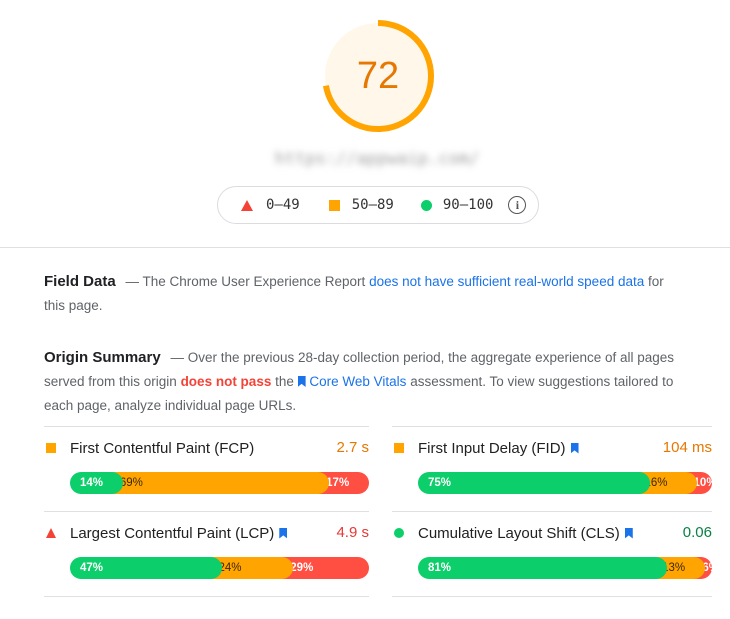 This screenshot has width=730, height=619. I want to click on legend-label: 90–100, so click(468, 205).